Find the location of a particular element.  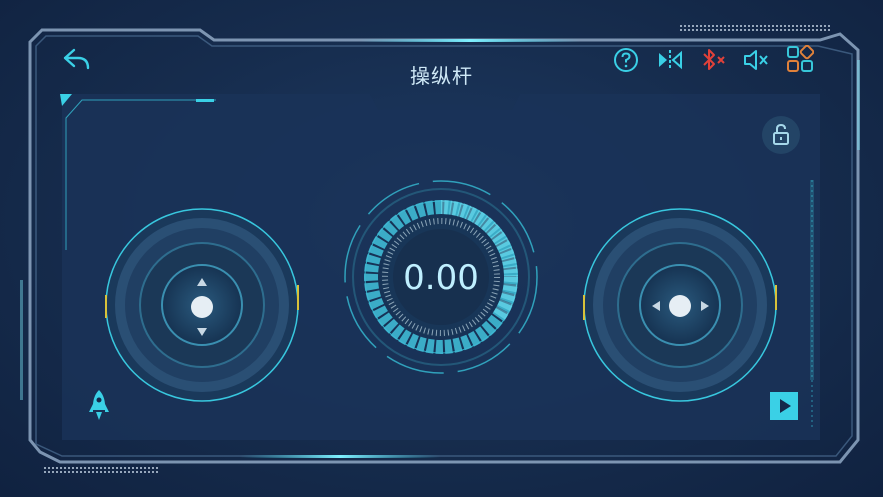

left-joystick is located at coordinates (202, 305).